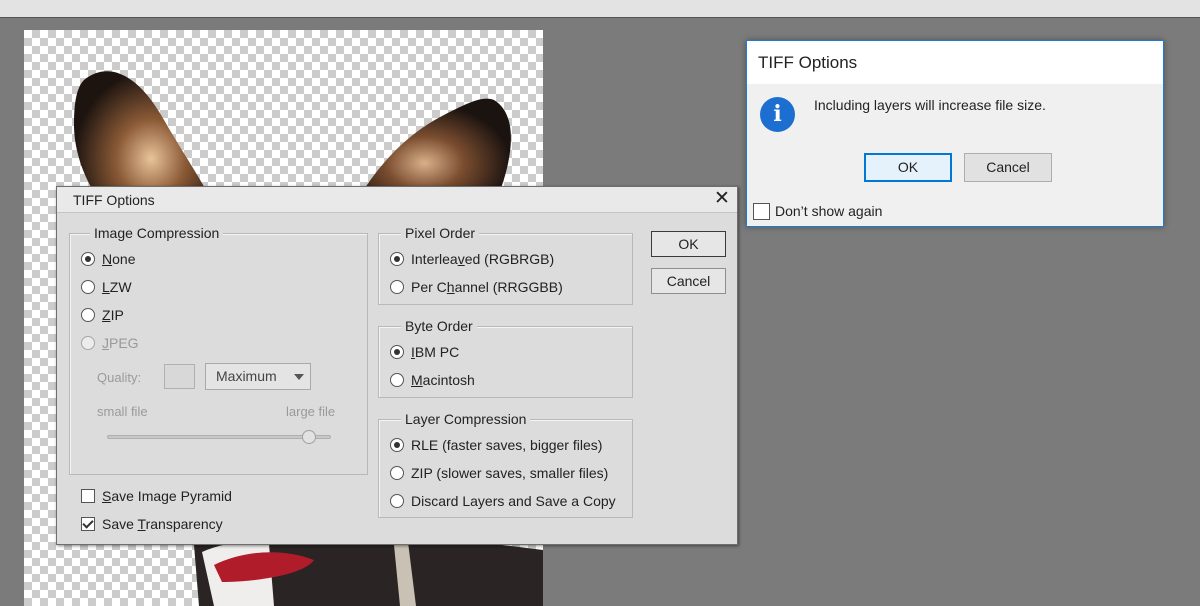 This screenshot has width=1200, height=606. Describe the element at coordinates (397, 380) in the screenshot. I see `radio-macintosh` at that location.